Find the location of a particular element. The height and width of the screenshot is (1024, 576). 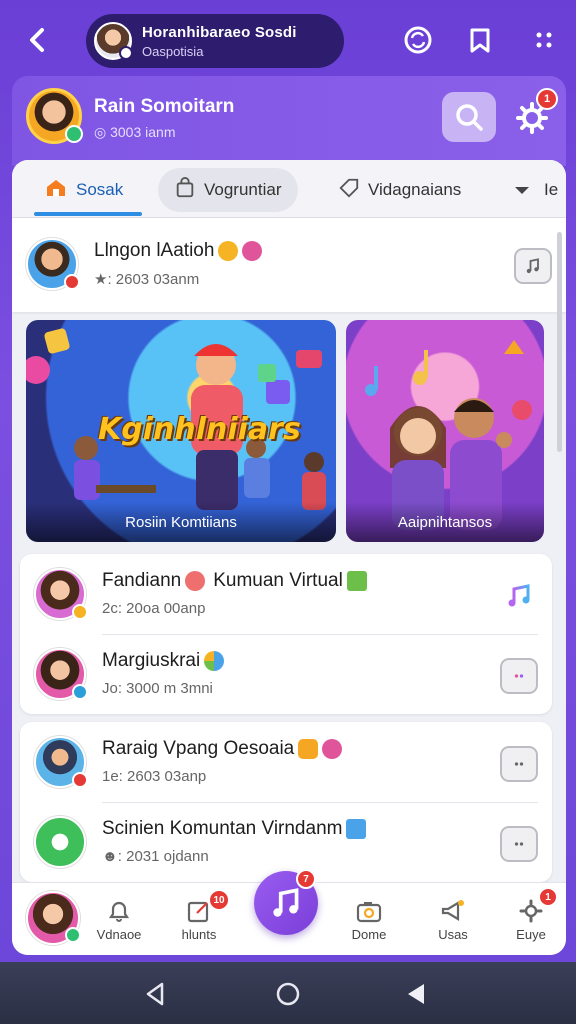

tab-more-dropdown: Ie is located at coordinates (535, 190).